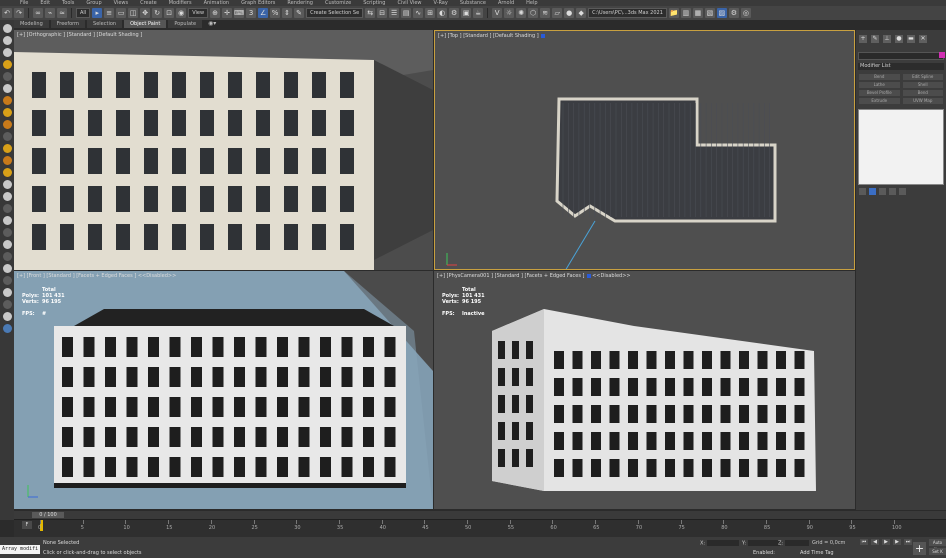 This screenshot has height=558, width=946. What do you see at coordinates (922, 101) in the screenshot?
I see `modifier-button: UVW Map` at bounding box center [922, 101].